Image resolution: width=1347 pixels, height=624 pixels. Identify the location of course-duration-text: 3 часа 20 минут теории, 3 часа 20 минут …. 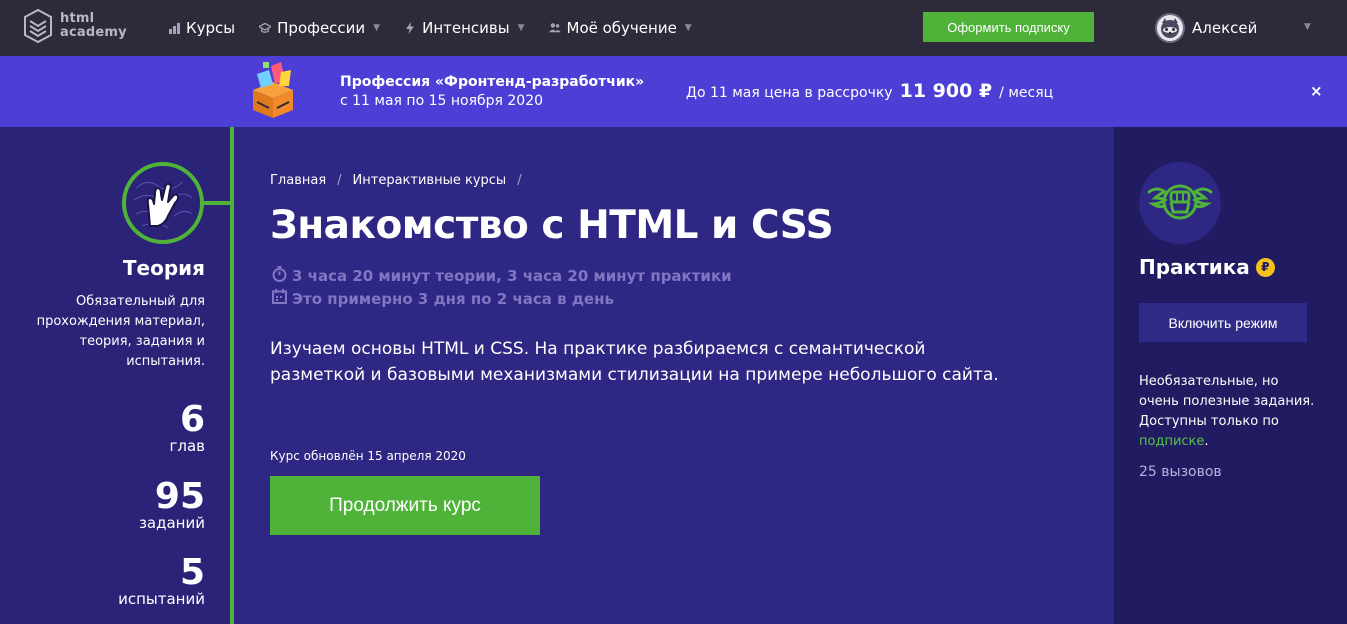
(512, 276).